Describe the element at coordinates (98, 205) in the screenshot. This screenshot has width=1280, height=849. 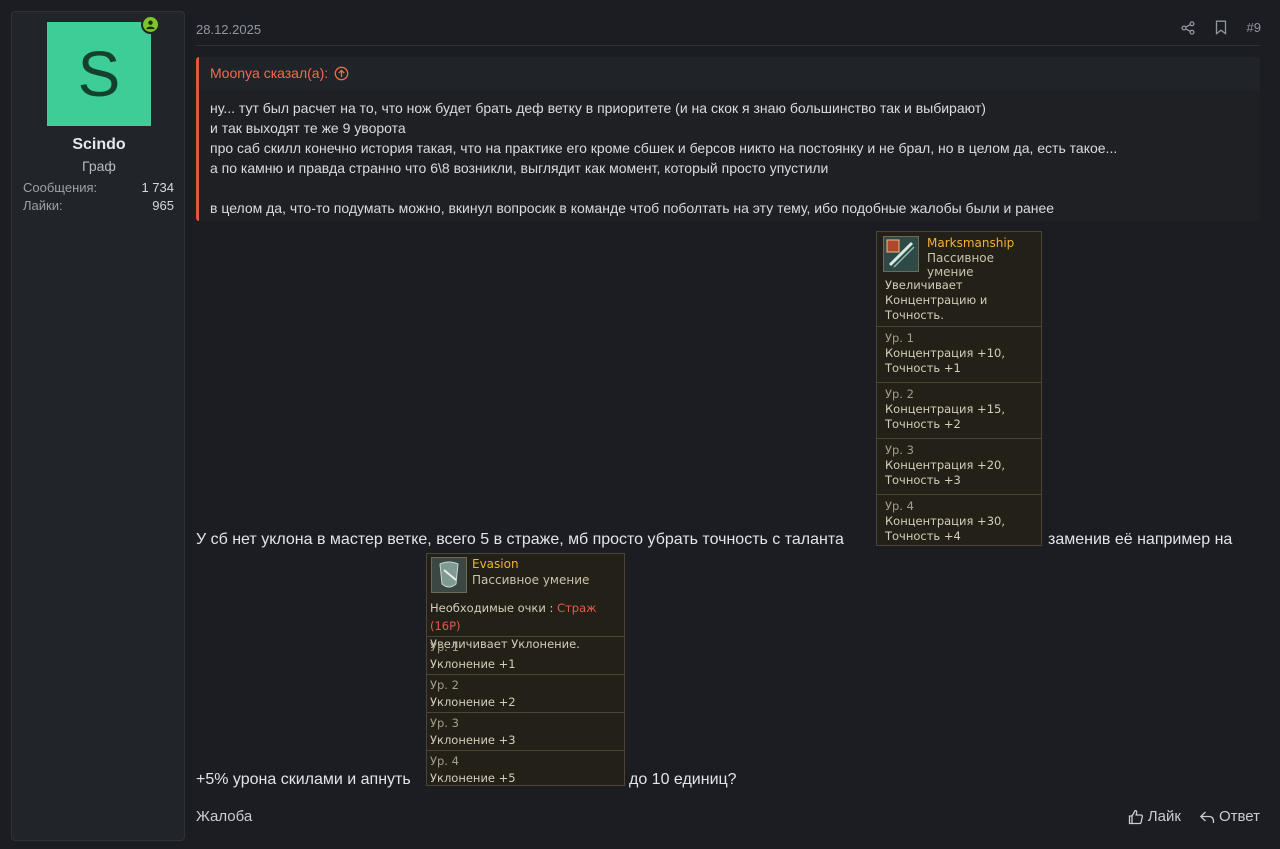
I see `stat-likes: Лайки: 965` at that location.